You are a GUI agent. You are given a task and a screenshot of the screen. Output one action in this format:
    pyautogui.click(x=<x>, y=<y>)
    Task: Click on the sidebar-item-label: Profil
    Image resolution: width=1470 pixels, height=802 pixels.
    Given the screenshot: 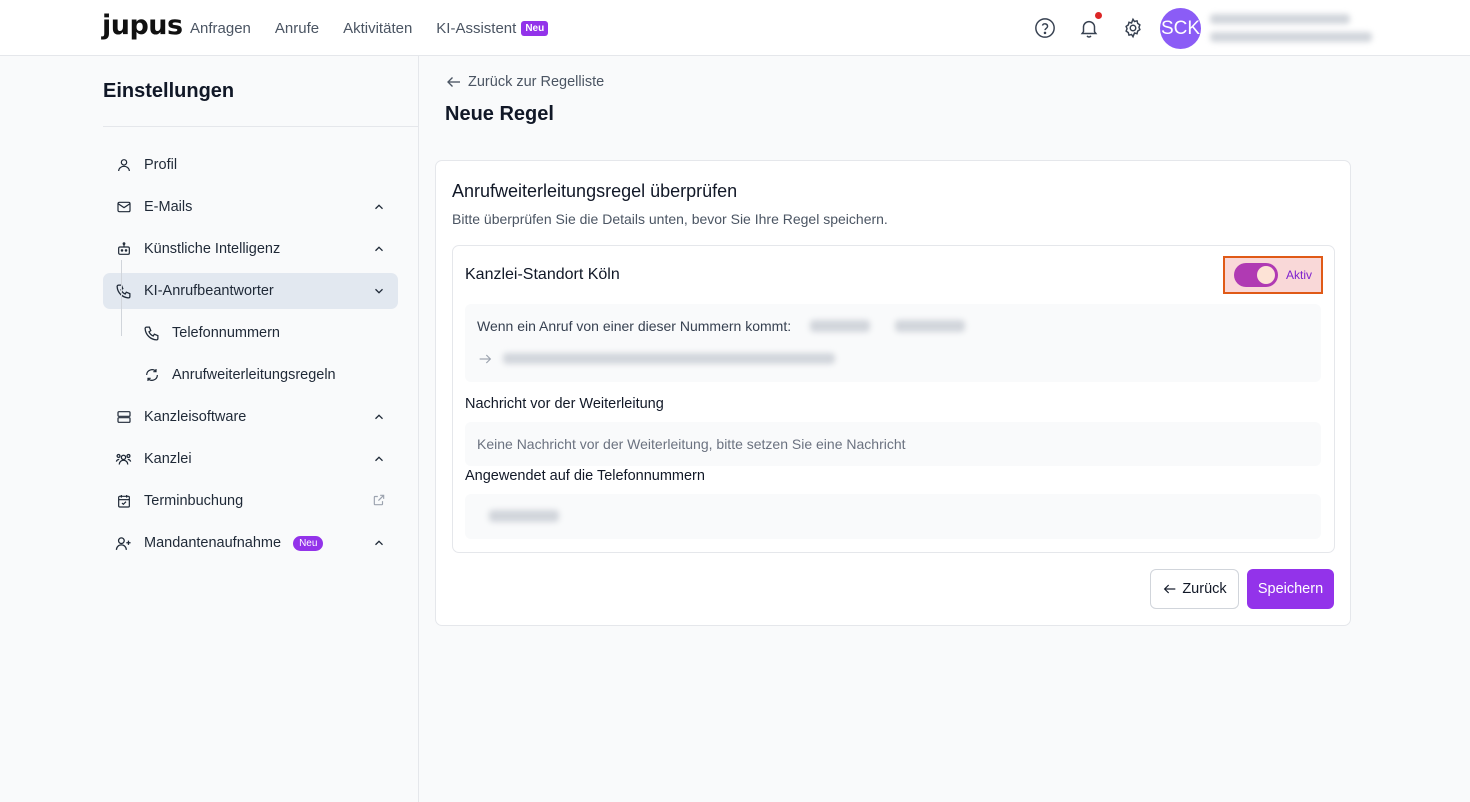 What is the action you would take?
    pyautogui.click(x=161, y=165)
    